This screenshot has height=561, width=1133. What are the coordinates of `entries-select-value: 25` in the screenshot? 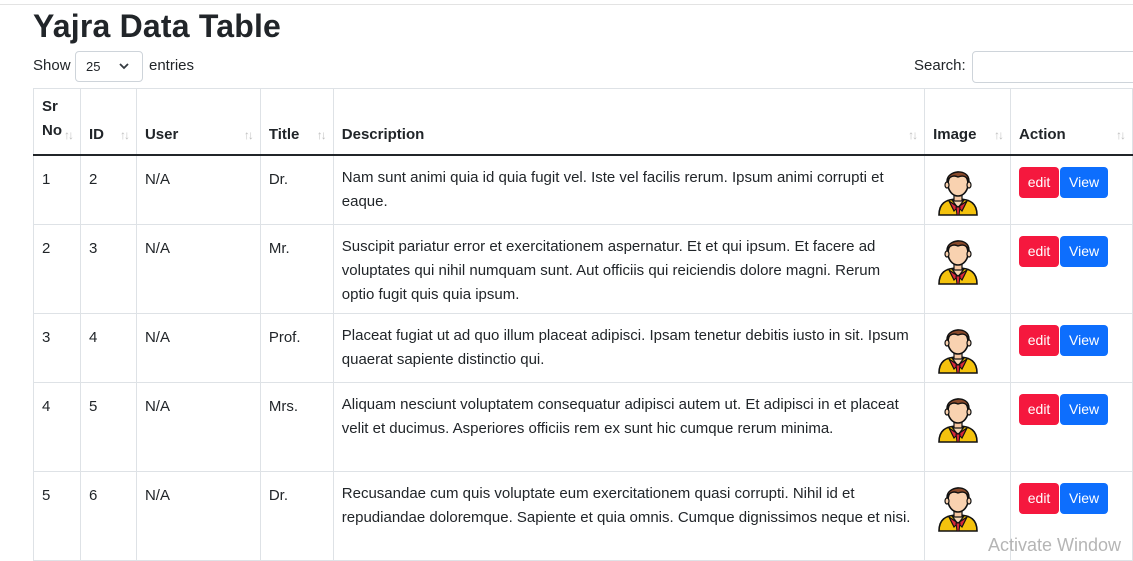 It's located at (93, 66).